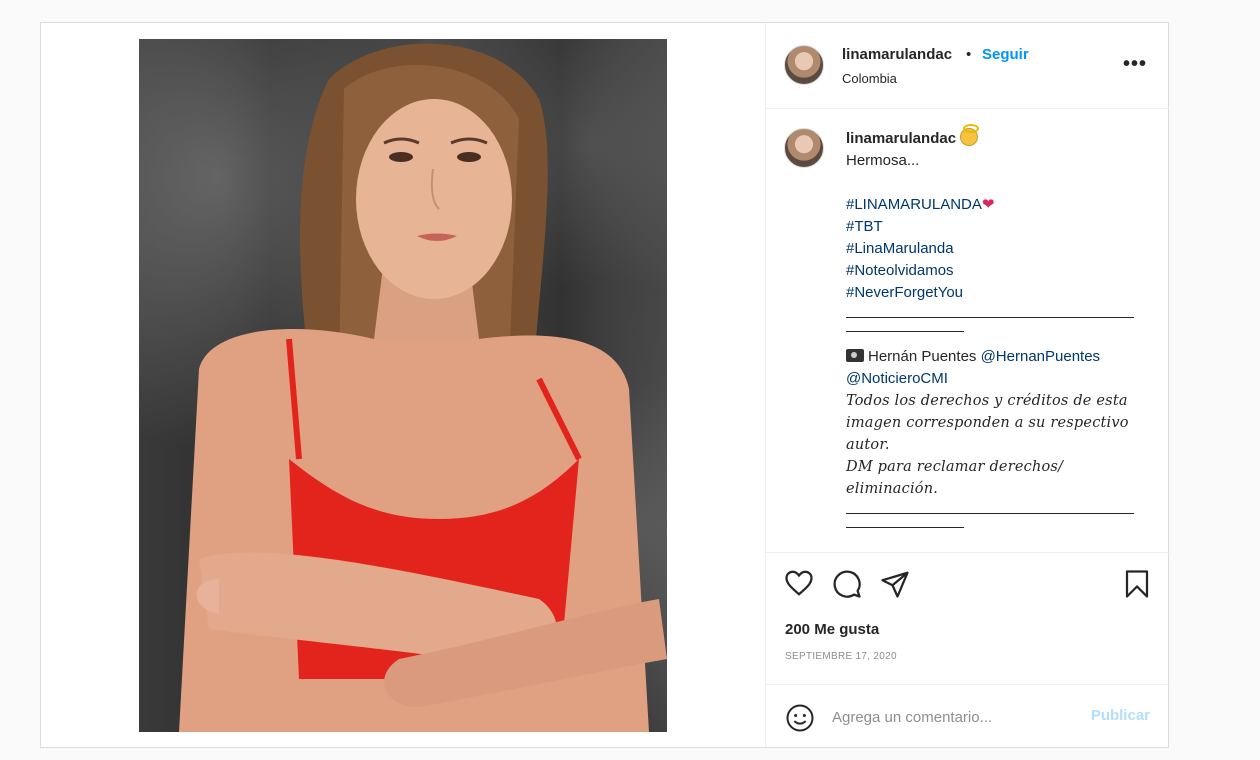 The height and width of the screenshot is (760, 1260). I want to click on hashtag-link: #LINAMARULANDA❤, so click(996, 205).